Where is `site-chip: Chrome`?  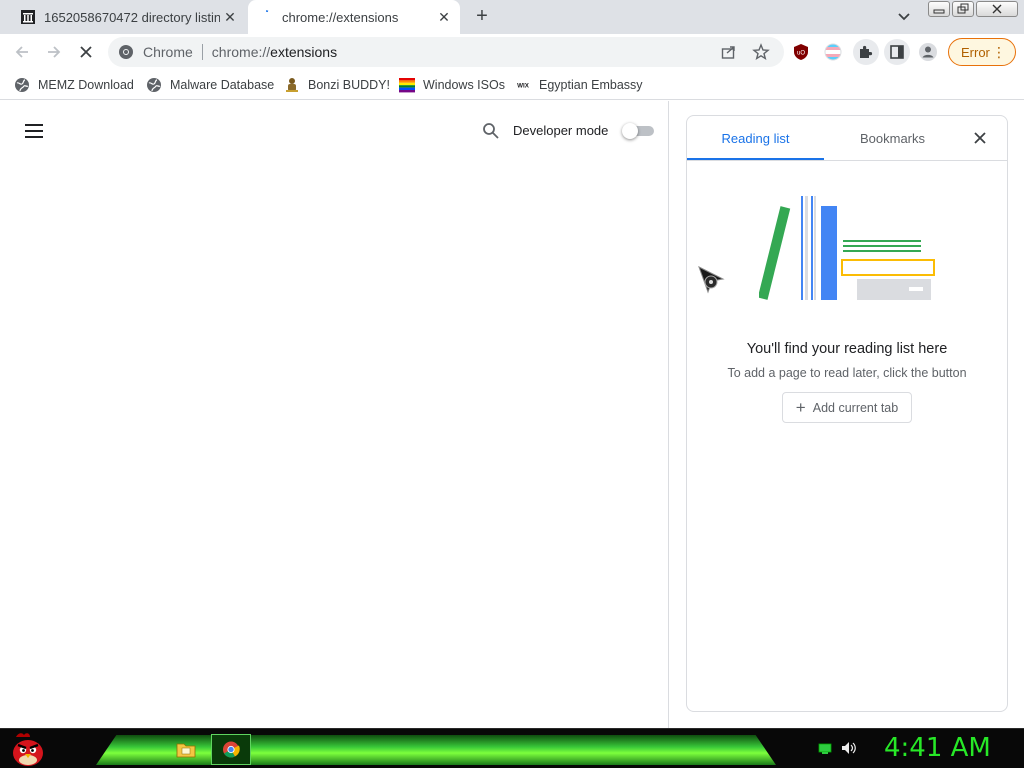
site-chip: Chrome is located at coordinates (168, 52).